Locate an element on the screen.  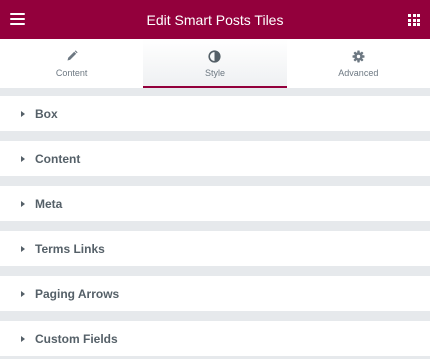
section-custom-fields: Custom Fields is located at coordinates (215, 338).